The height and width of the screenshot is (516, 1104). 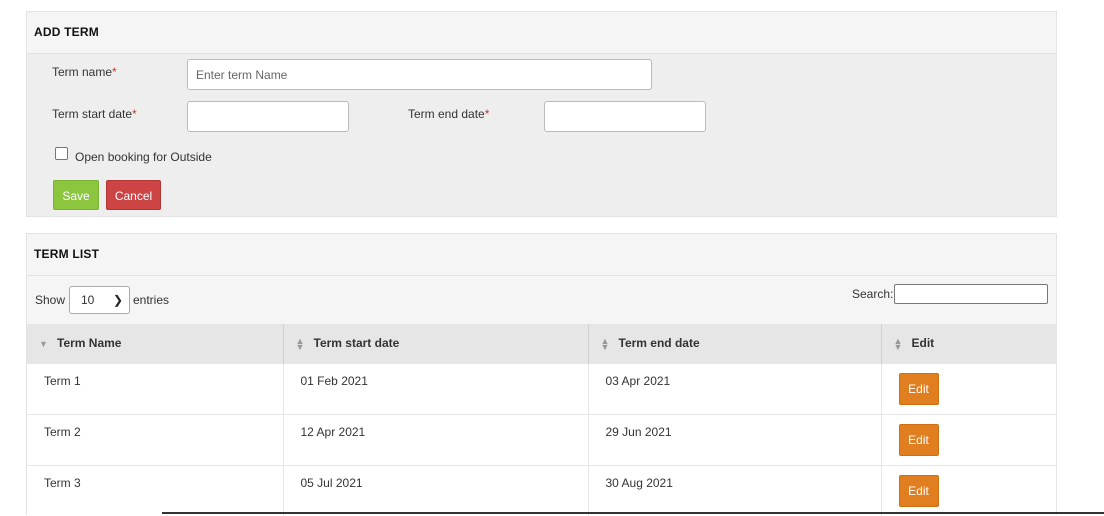 I want to click on add-term-title: ADD TERM, so click(x=541, y=33).